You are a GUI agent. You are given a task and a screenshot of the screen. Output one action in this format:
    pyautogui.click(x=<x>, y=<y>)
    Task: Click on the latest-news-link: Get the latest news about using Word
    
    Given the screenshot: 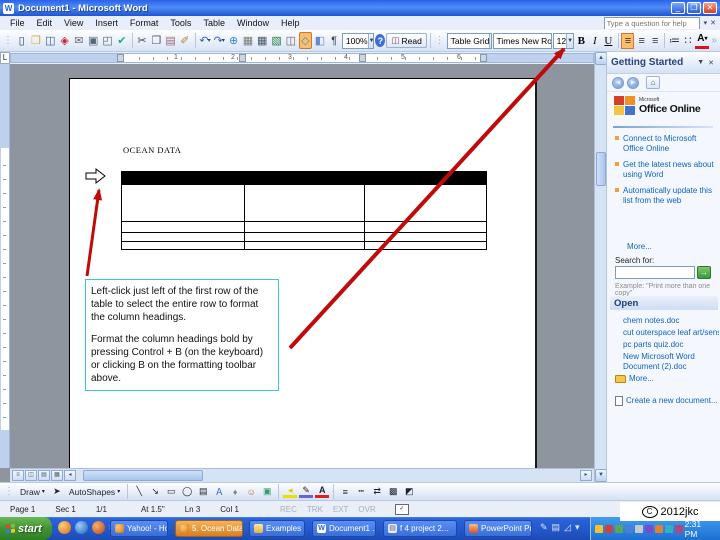 What is the action you would take?
    pyautogui.click(x=670, y=170)
    